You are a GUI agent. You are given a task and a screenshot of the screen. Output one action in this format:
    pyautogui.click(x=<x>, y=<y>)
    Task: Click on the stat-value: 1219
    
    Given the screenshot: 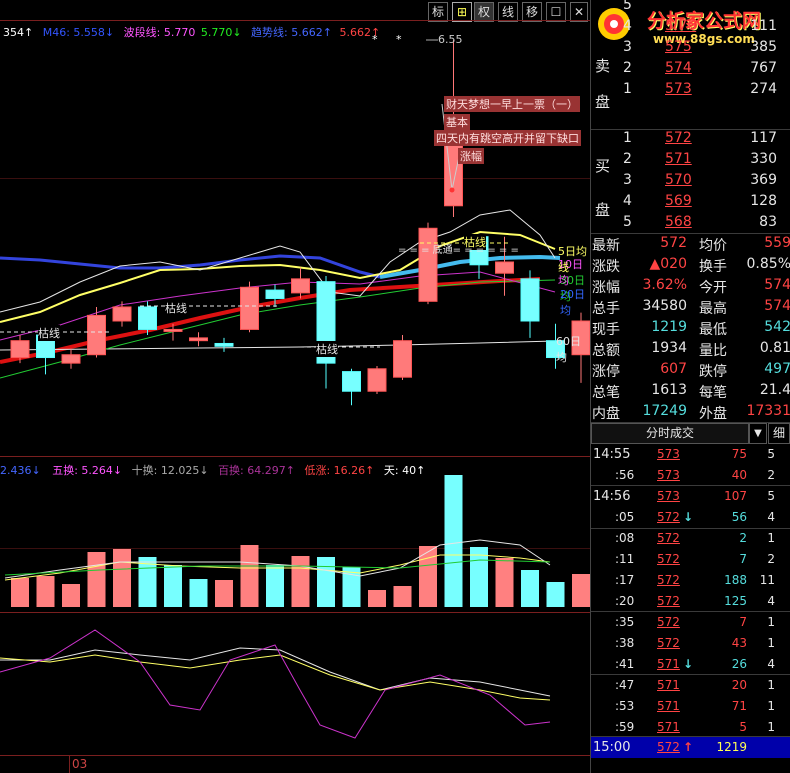 What is the action you would take?
    pyautogui.click(x=669, y=327)
    